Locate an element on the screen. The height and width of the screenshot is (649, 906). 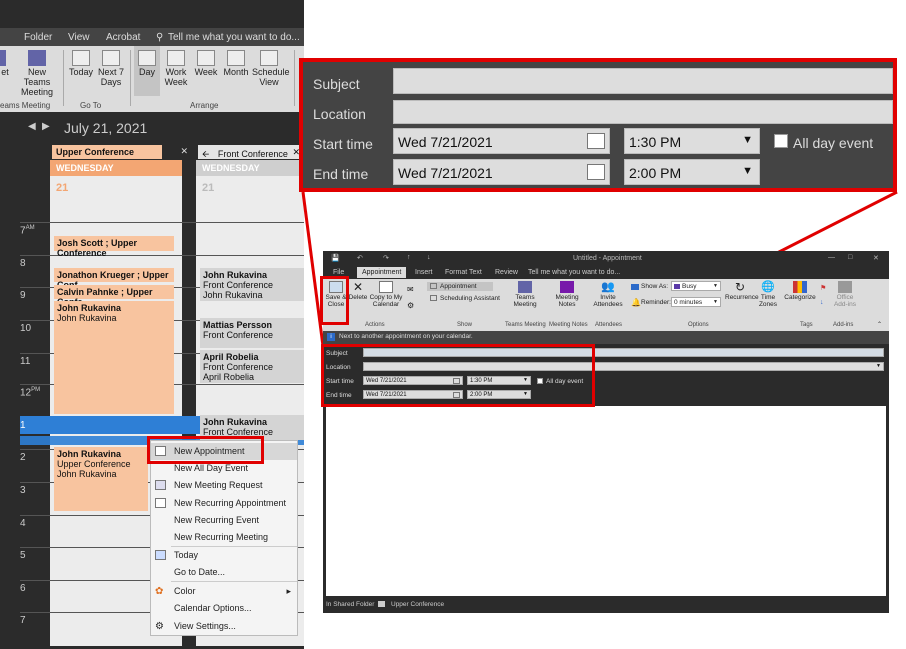
undo-icon: ↶ is located at coordinates (360, 258).